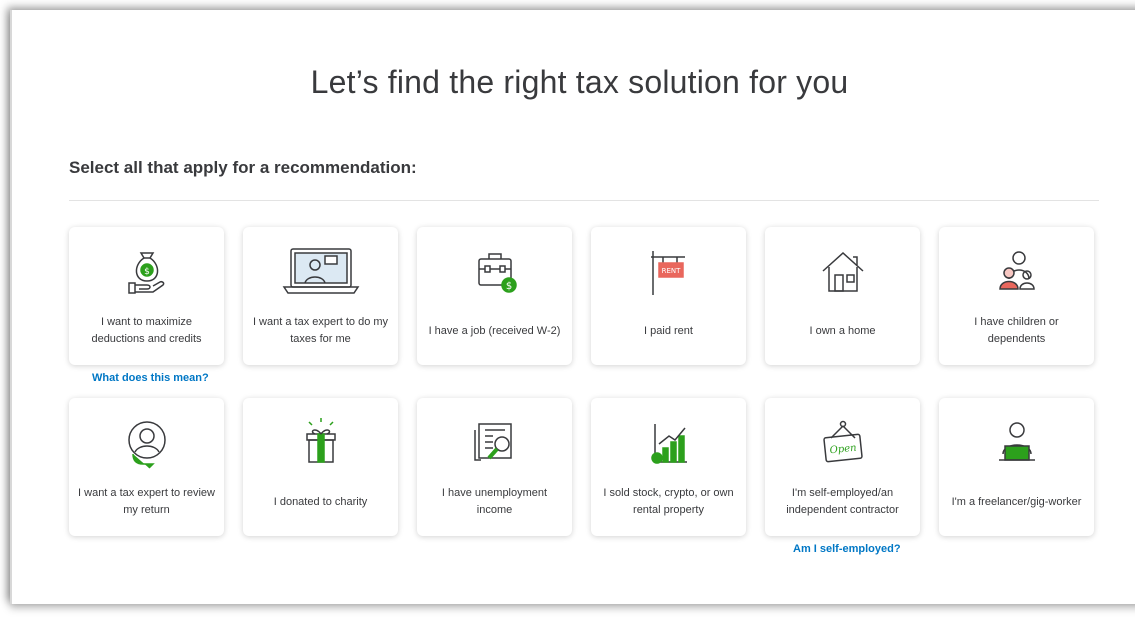 This screenshot has width=1135, height=619. Describe the element at coordinates (320, 271) in the screenshot. I see `laptop-expert-icon` at that location.